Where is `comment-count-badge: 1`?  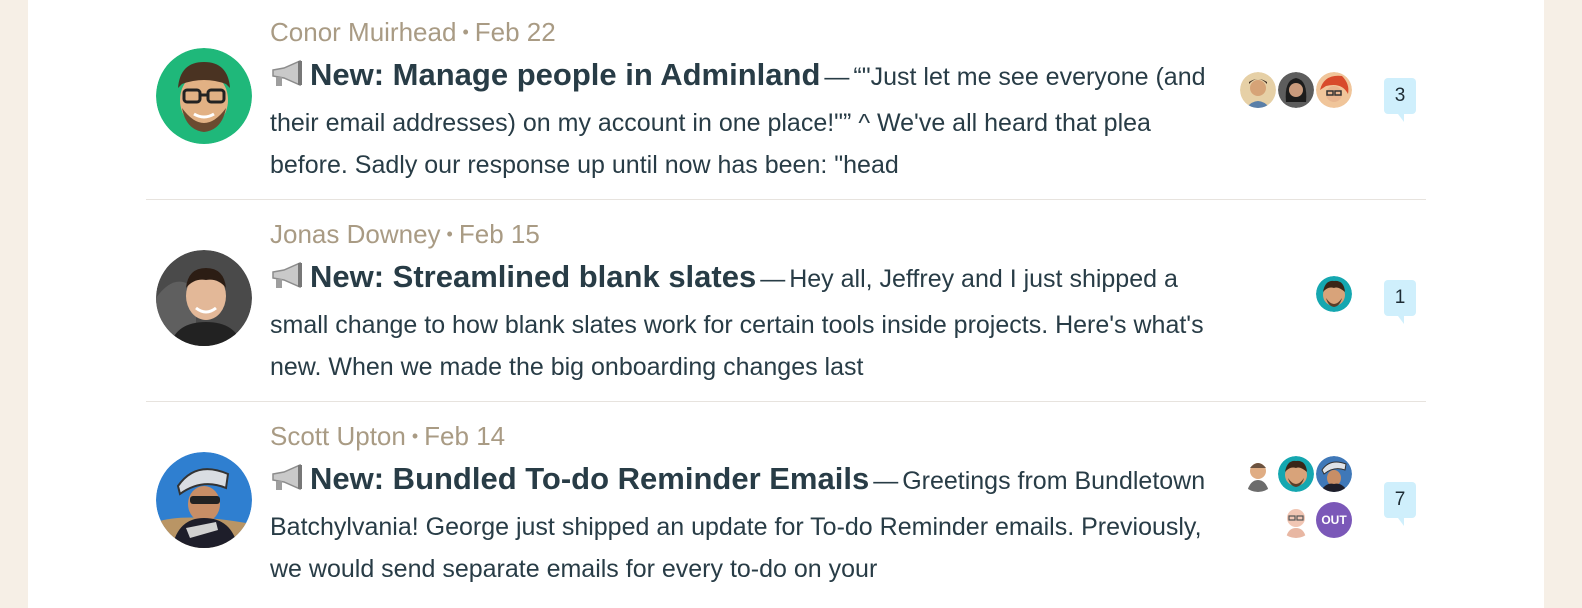
comment-count-badge: 1 is located at coordinates (1400, 302).